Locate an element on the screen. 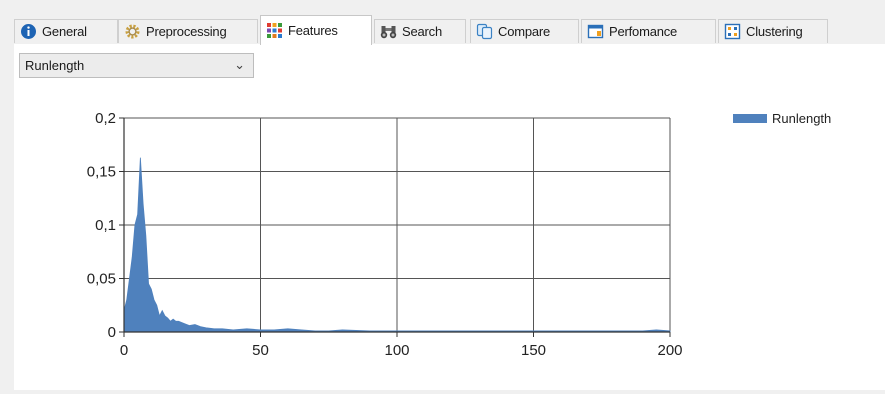 This screenshot has width=885, height=394. tab-label: Preprocessing is located at coordinates (186, 31).